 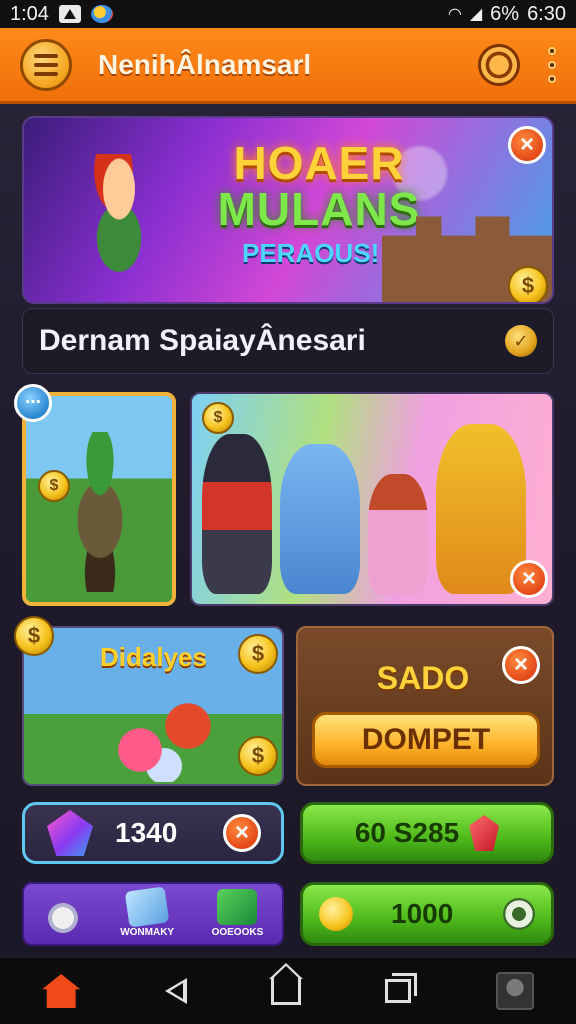 I want to click on hero-title-line2: MULANS, so click(x=319, y=209).